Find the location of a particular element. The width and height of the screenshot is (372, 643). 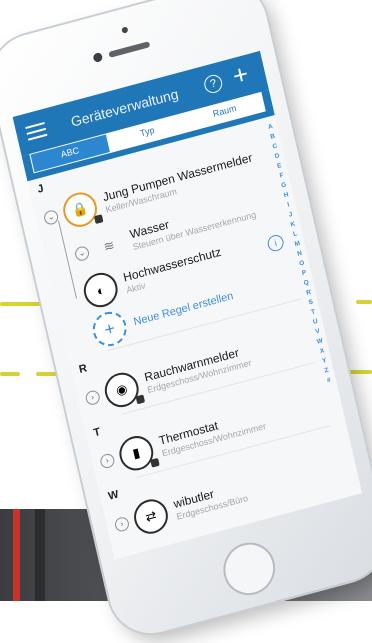

index-letter-H: H is located at coordinates (286, 195).